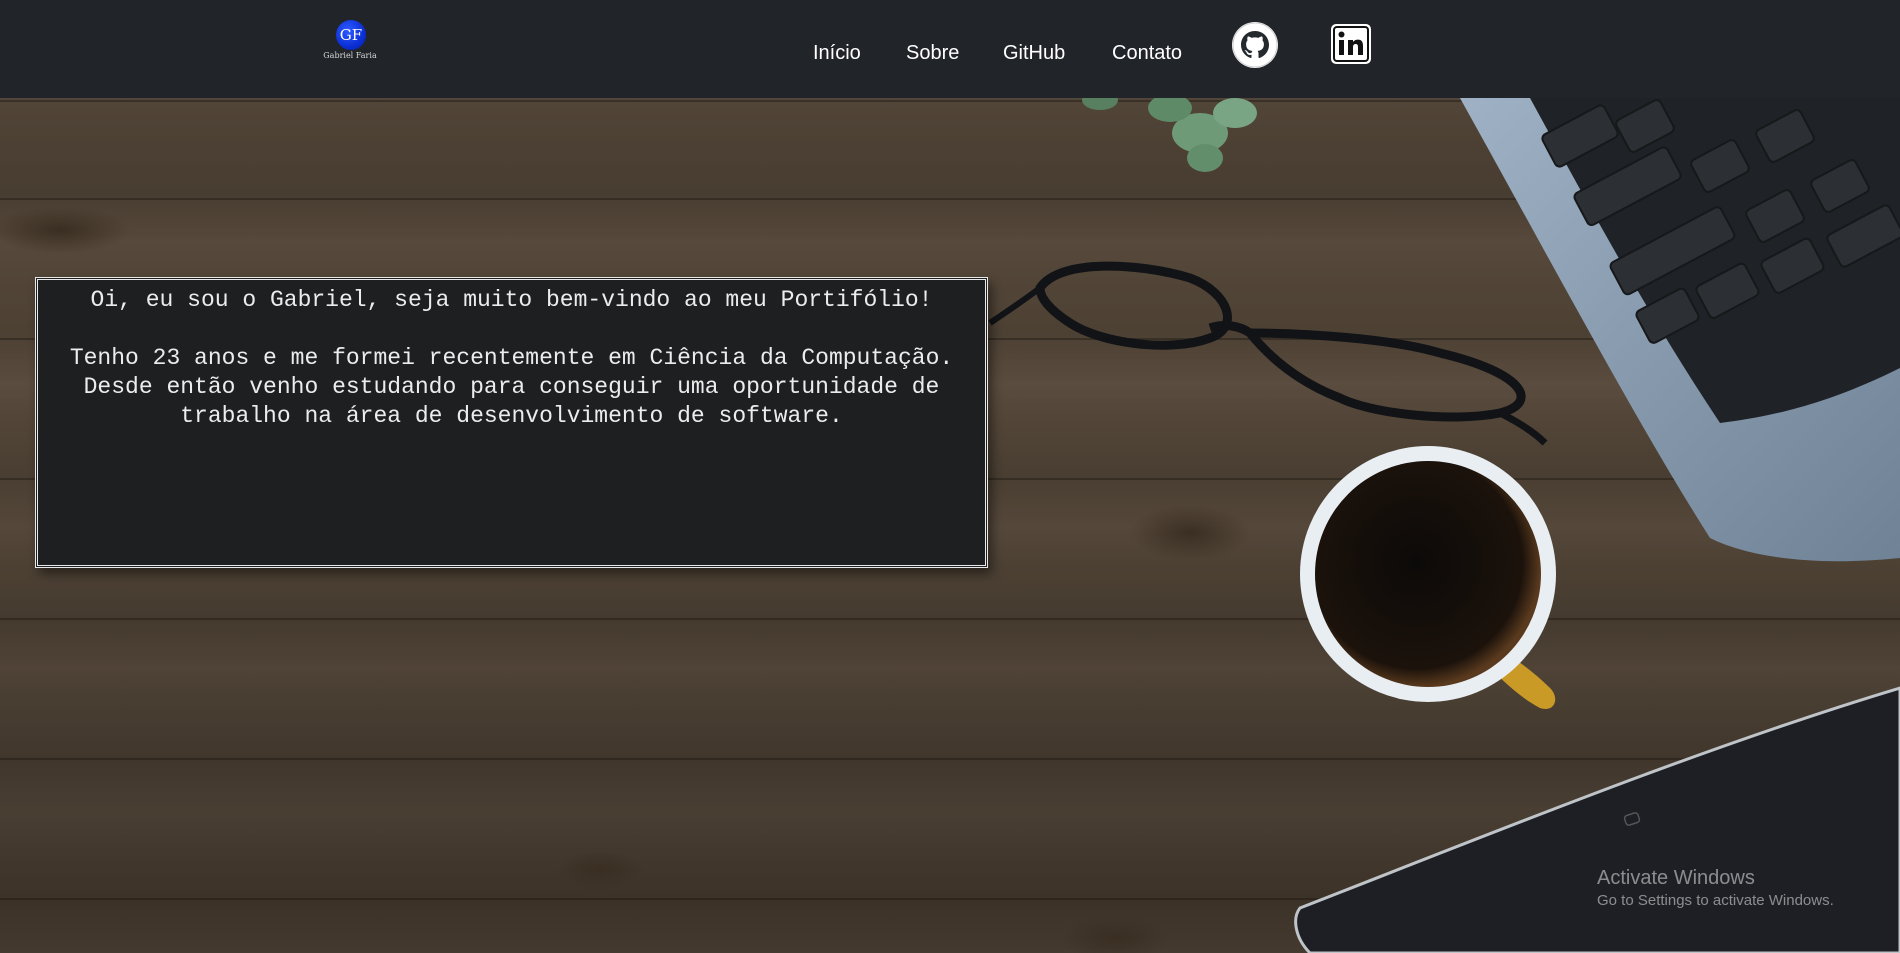  Describe the element at coordinates (1597, 819) in the screenshot. I see `tablet-image` at that location.